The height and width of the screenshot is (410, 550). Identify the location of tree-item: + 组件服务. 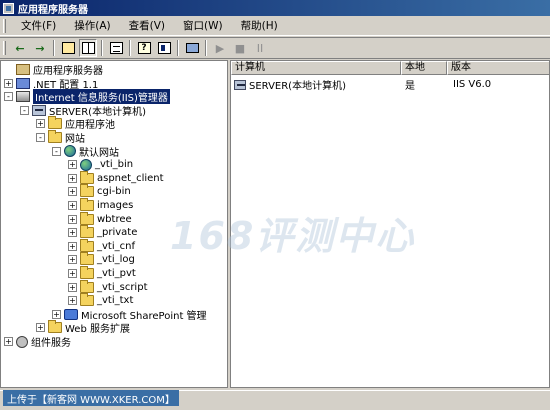
(37, 342).